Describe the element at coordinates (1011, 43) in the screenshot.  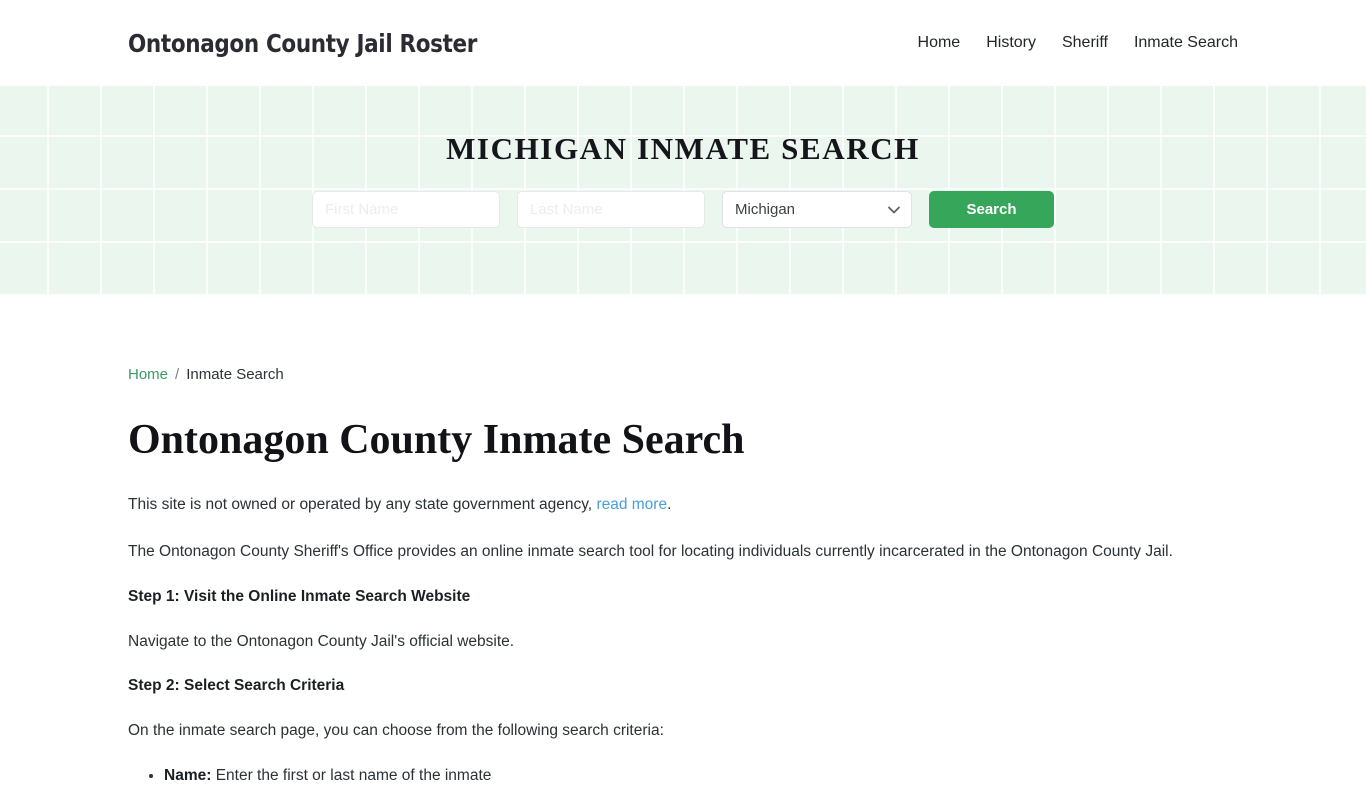
I see `nav-item-history: History` at that location.